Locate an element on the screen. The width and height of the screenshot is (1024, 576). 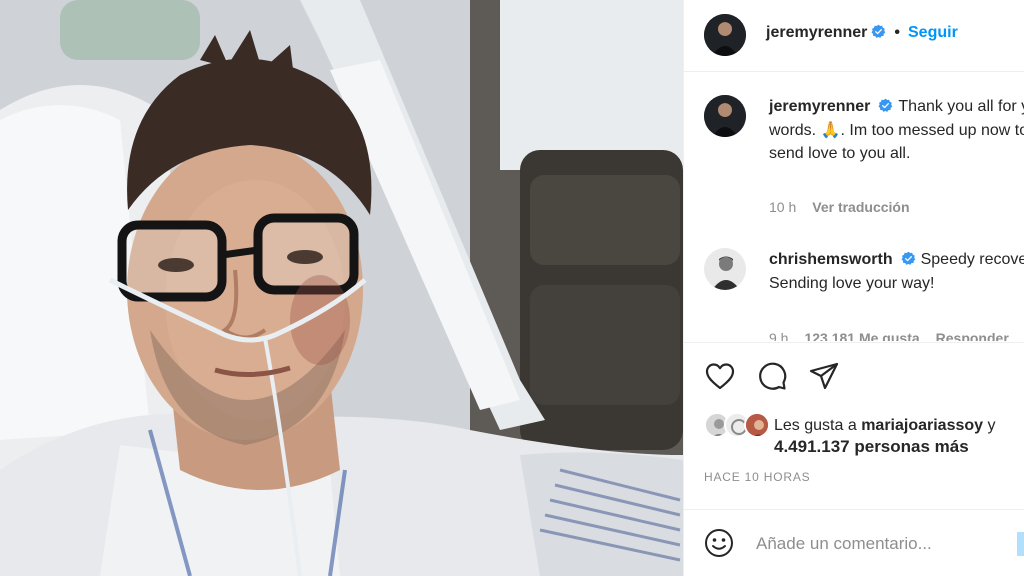
comment-icon is located at coordinates (773, 376).